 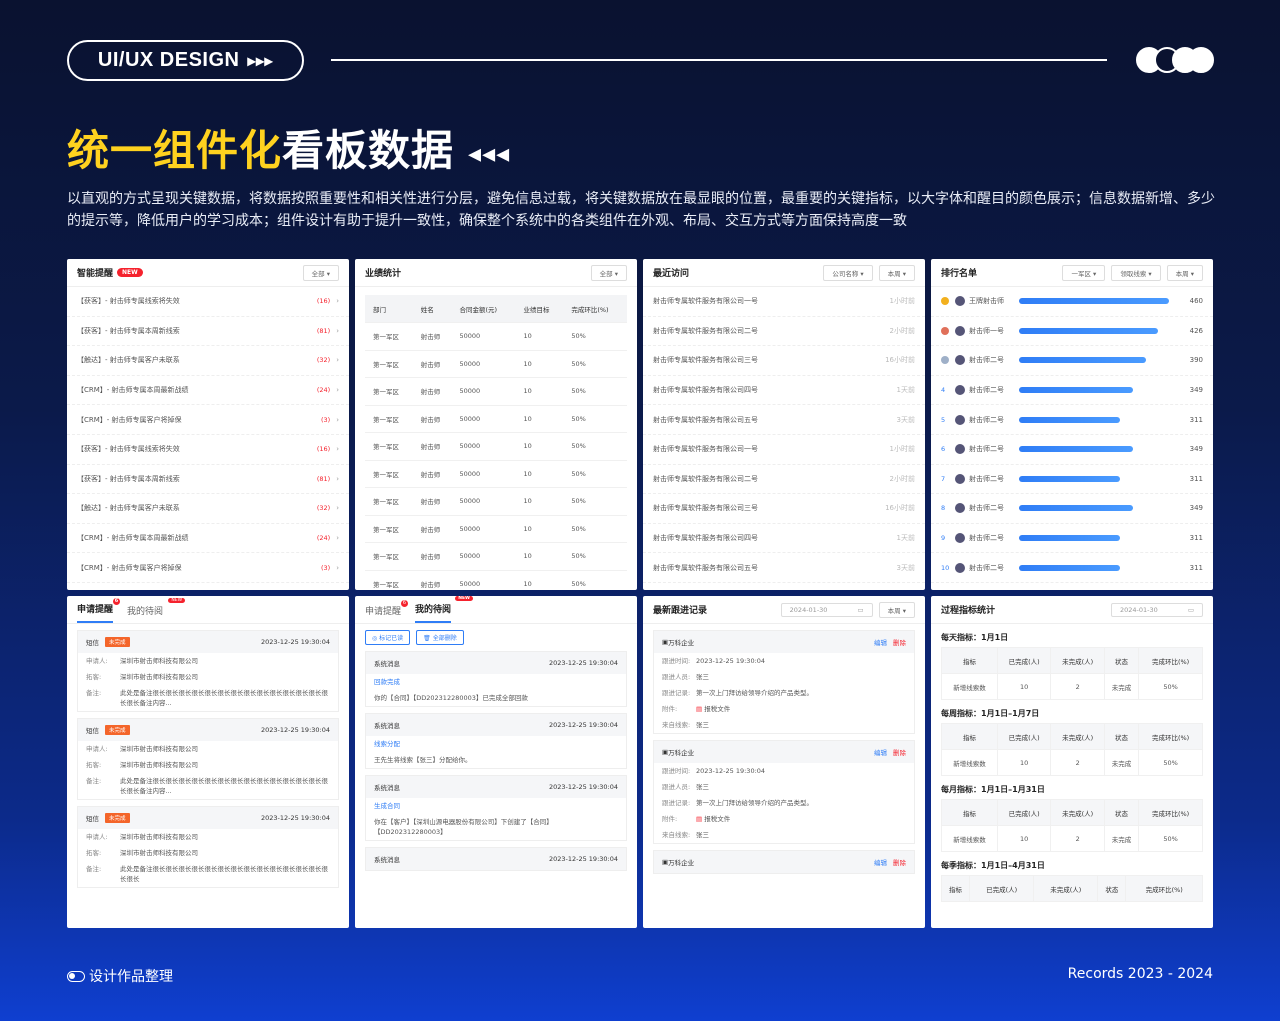 What do you see at coordinates (496, 859) in the screenshot?
I see `message-item: 系统消息 2023-12-25 19:30:04` at bounding box center [496, 859].